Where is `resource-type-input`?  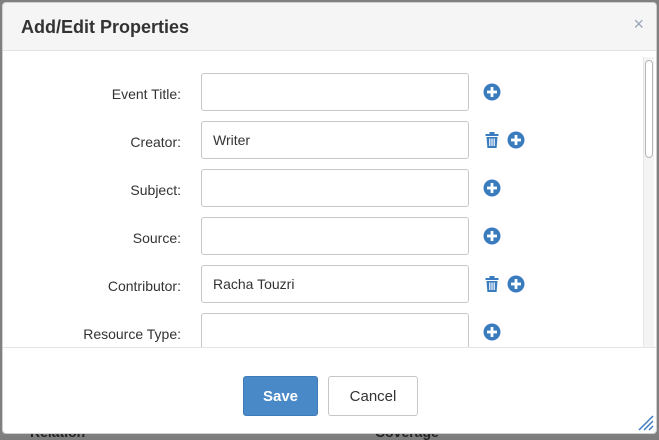 resource-type-input is located at coordinates (335, 330).